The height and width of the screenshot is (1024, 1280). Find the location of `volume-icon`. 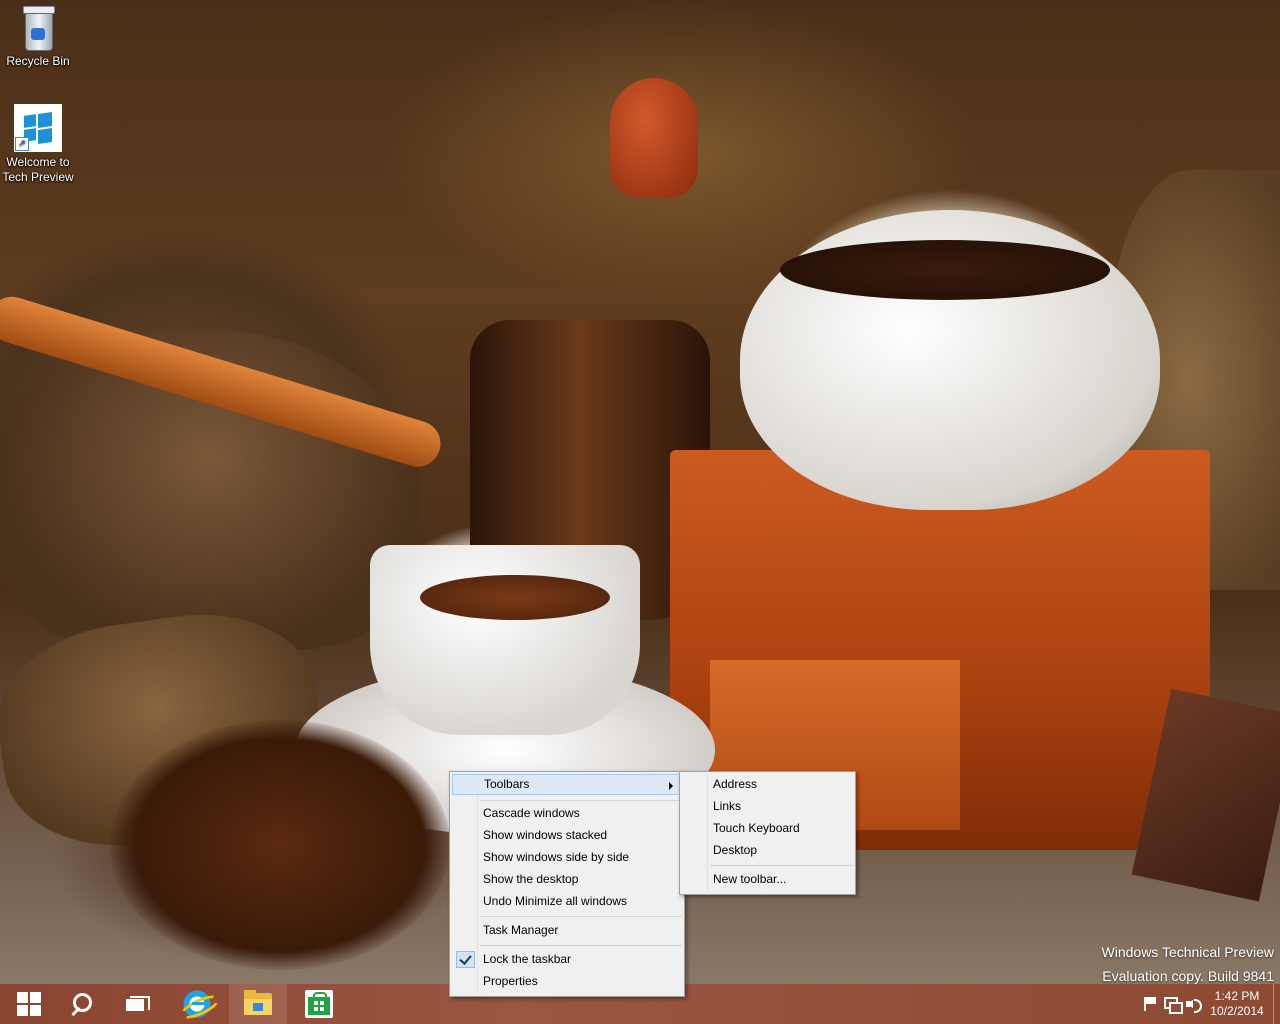

volume-icon is located at coordinates (1194, 1005).